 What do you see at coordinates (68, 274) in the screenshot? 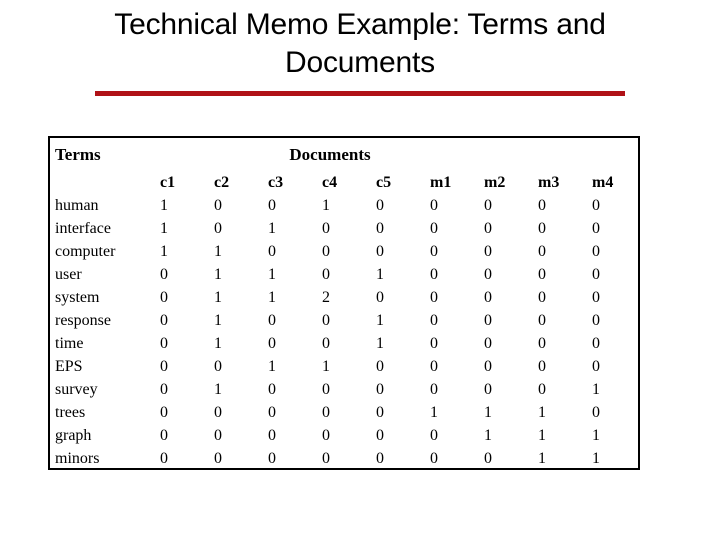
I see `term-label: user` at bounding box center [68, 274].